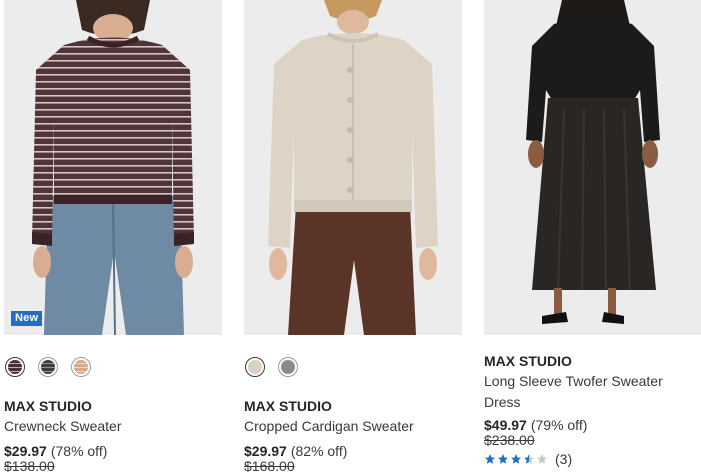 The height and width of the screenshot is (472, 701). I want to click on swatch-grey, so click(288, 367).